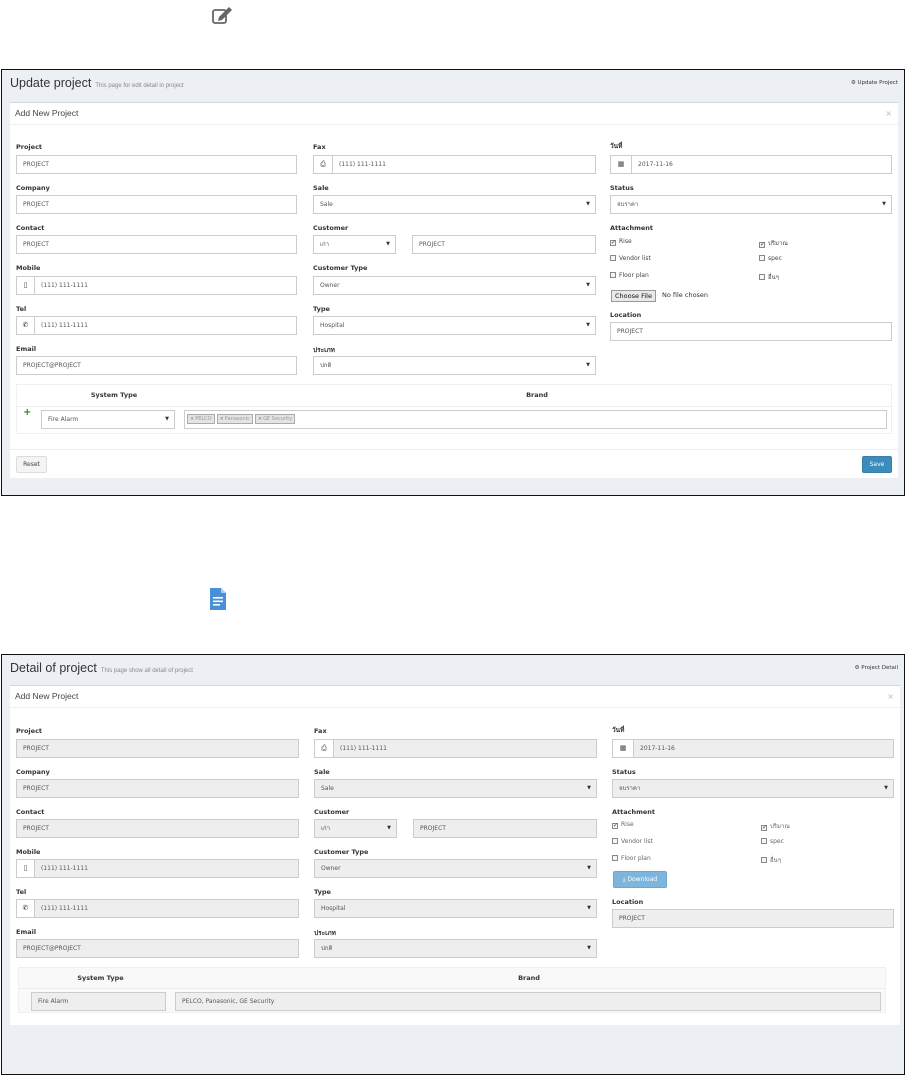 The image size is (906, 1076). I want to click on choose-file-button: Choose File, so click(633, 296).